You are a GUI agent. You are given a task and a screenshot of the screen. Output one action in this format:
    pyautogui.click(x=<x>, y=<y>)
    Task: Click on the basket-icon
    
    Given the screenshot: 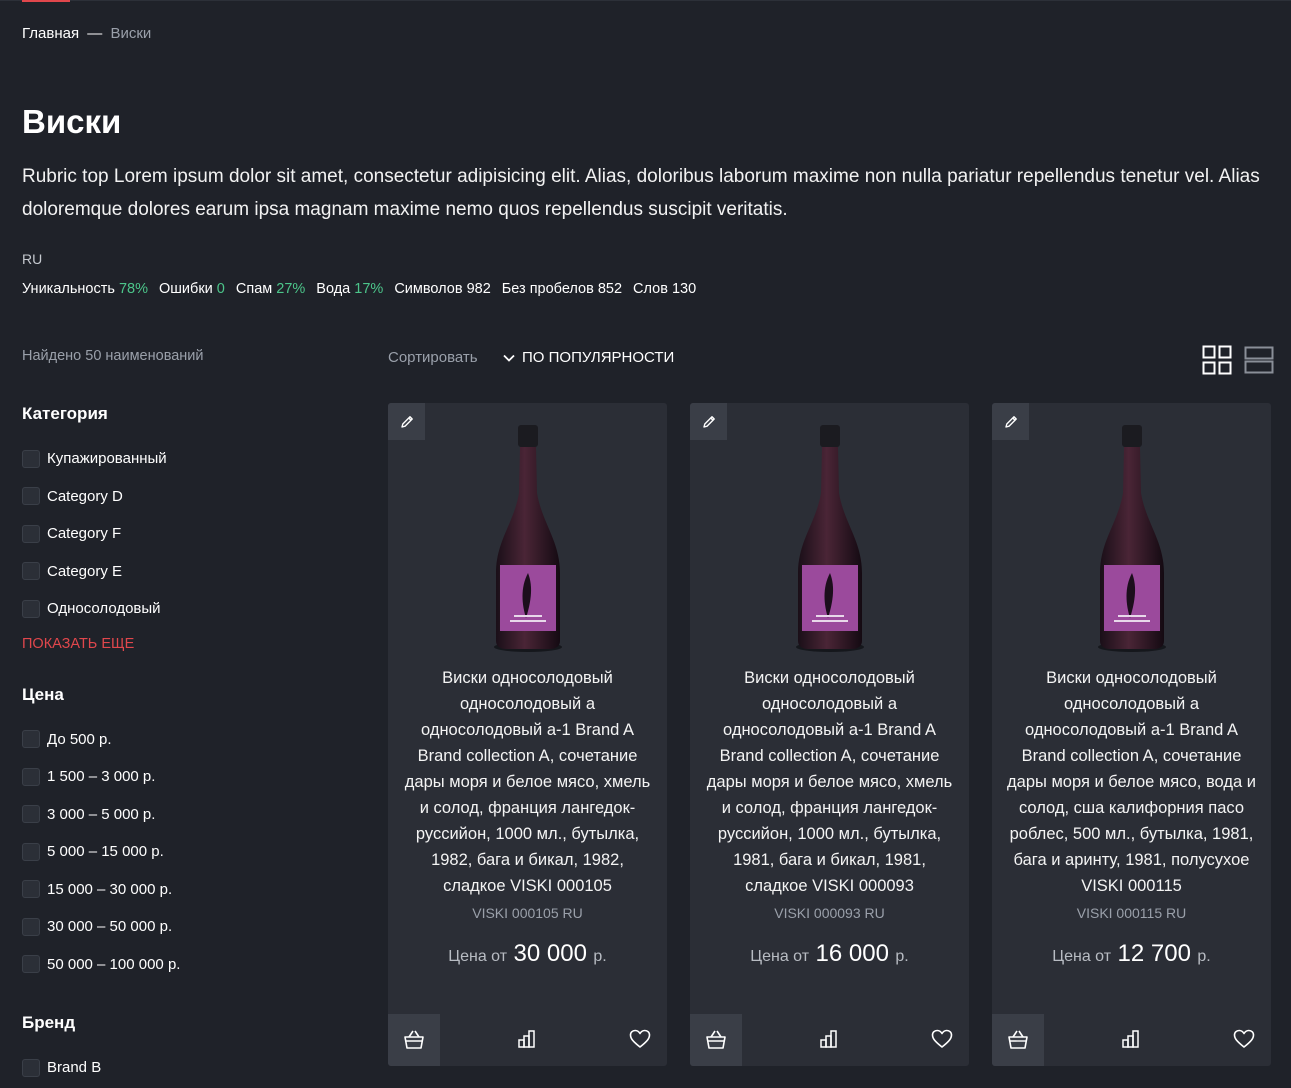 What is the action you would take?
    pyautogui.click(x=414, y=1039)
    